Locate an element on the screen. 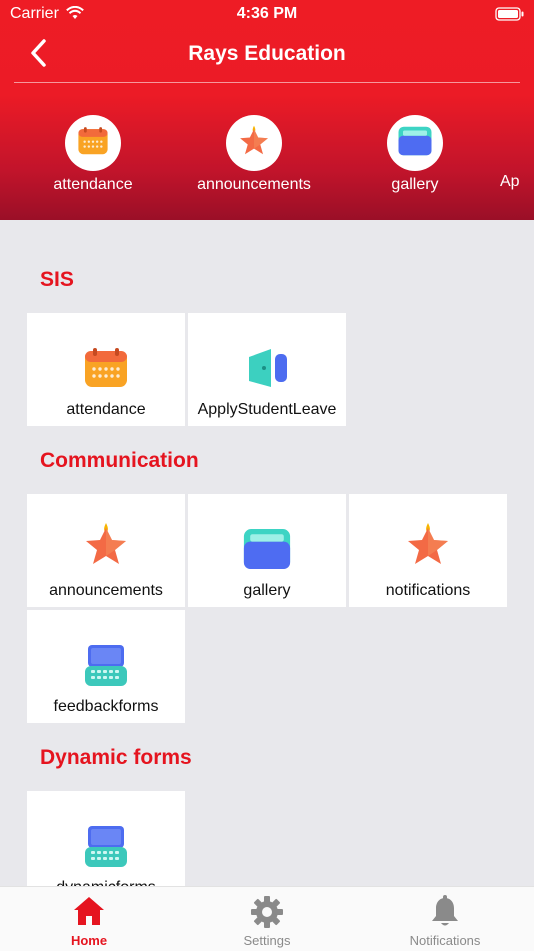 This screenshot has height=951, width=534. tab-notifications-label: Notifications is located at coordinates (445, 940).